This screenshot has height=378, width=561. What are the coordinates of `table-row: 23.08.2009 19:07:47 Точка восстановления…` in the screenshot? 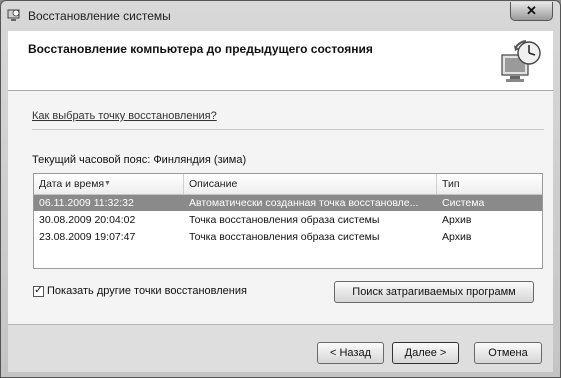 It's located at (288, 237).